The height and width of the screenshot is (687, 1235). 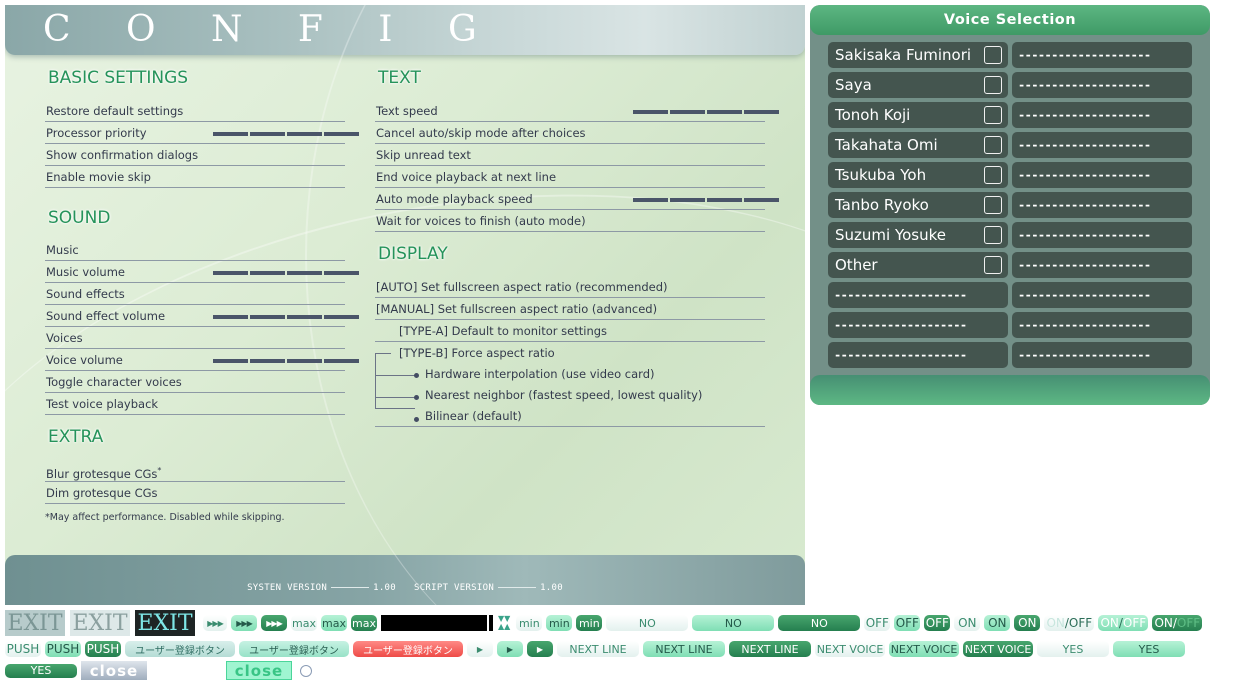 I want to click on setting-test-voice-playback: Test voice playback, so click(x=195, y=404).